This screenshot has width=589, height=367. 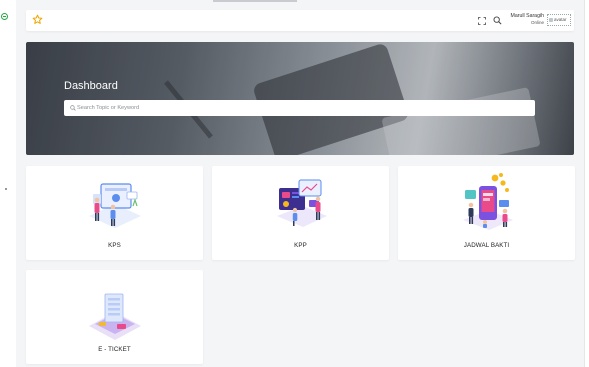 What do you see at coordinates (527, 16) in the screenshot?
I see `user-name: Marull Saragih` at bounding box center [527, 16].